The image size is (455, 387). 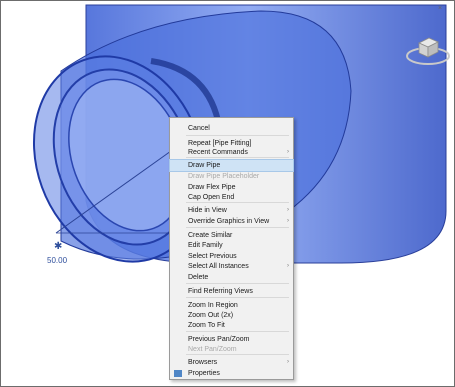 I want to click on menu-item-properties: Properties, so click(x=231, y=373).